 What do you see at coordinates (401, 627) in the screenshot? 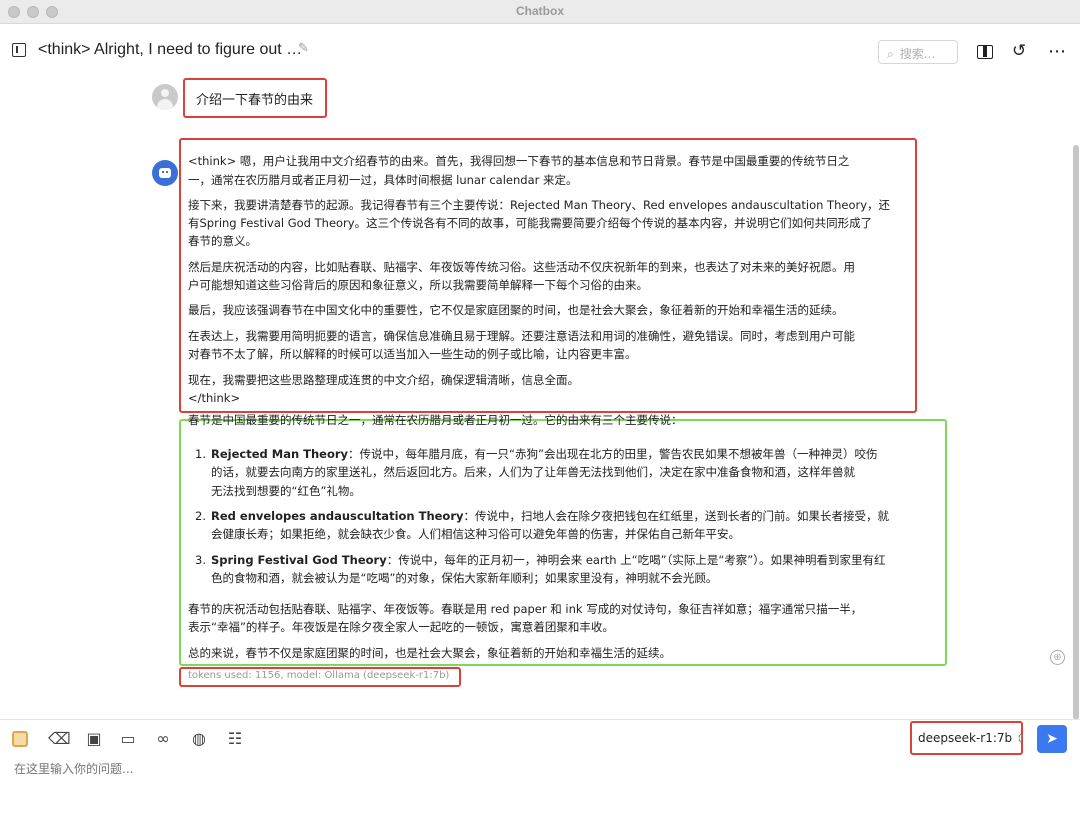
I see `closing-line: 表示“幸福”的样子。年夜饭是在除夕夜全家人一起吃的一顿饭，寓意着团聚和丰收。` at bounding box center [401, 627].